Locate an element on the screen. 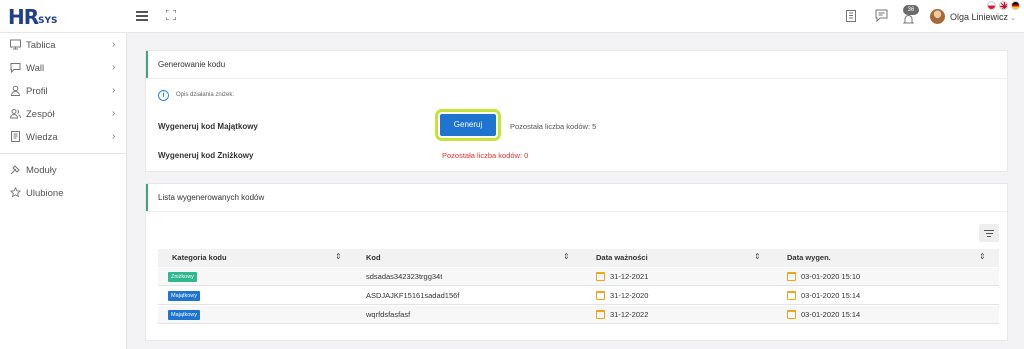 This screenshot has width=1024, height=349. menu-toggle-icon is located at coordinates (142, 16).